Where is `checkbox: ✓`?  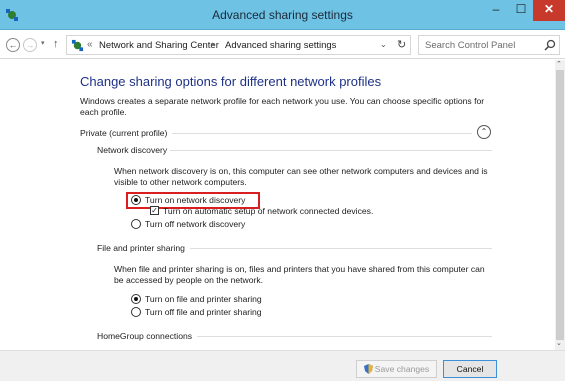 checkbox: ✓ is located at coordinates (154, 210).